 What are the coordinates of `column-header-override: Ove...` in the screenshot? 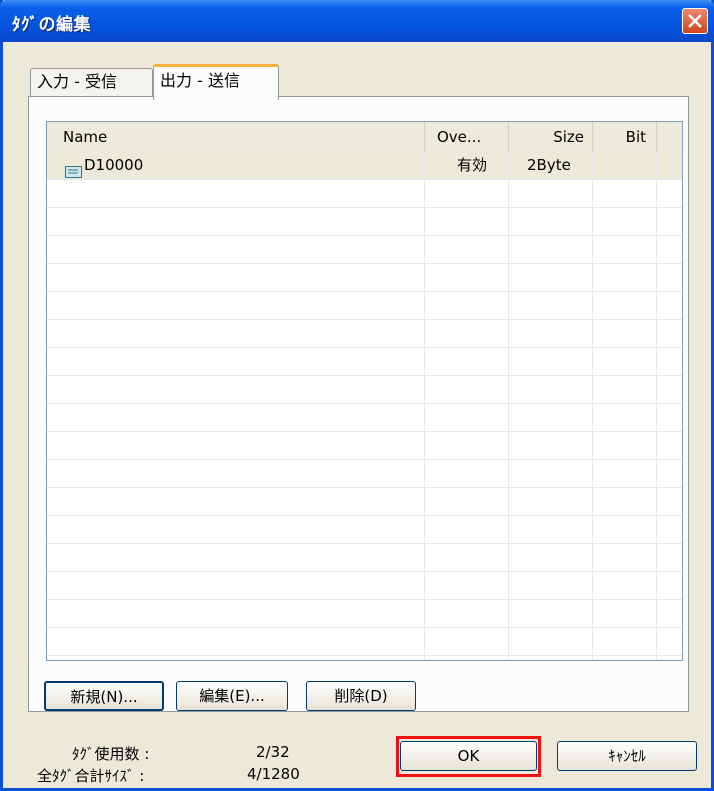 It's located at (467, 137).